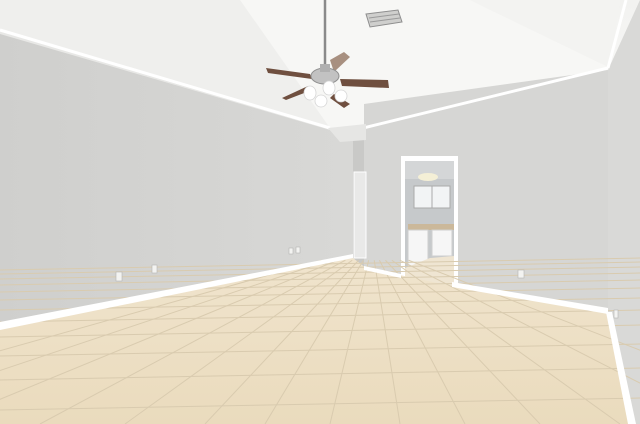  I want to click on vanity-countertop, so click(431, 227).